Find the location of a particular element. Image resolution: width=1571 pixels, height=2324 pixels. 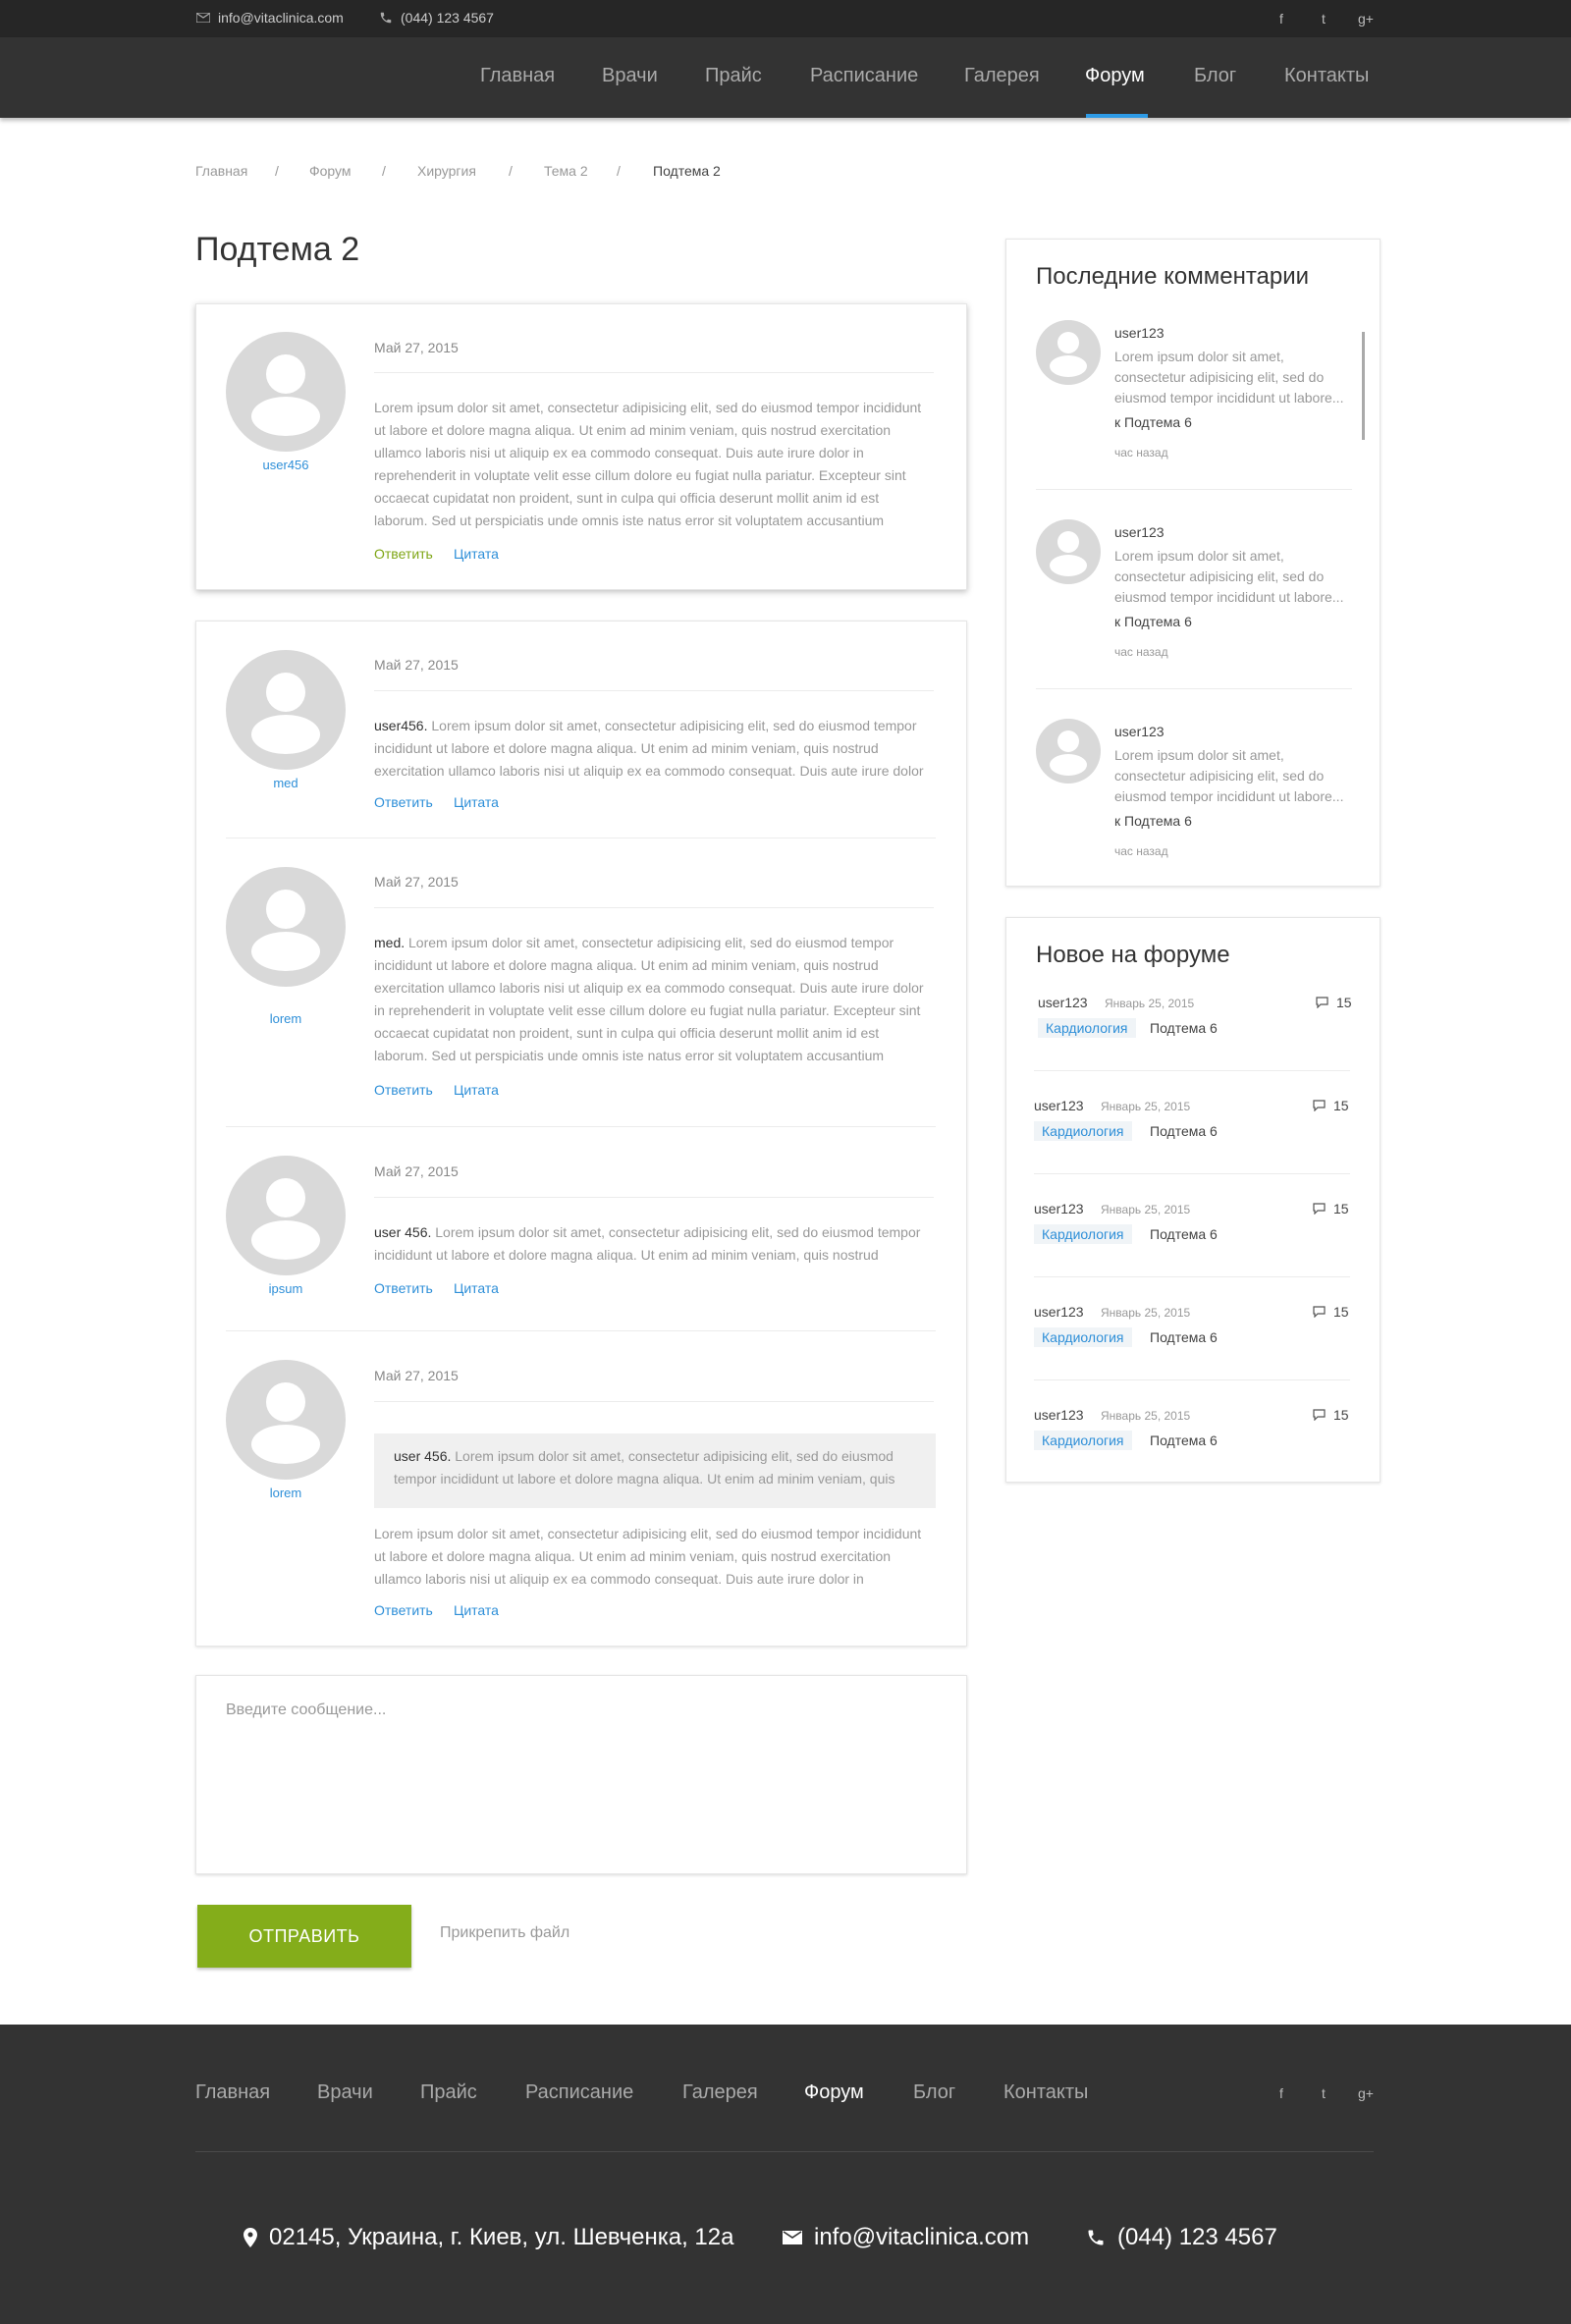

footer-nav-gallery: Галерея is located at coordinates (720, 2092).